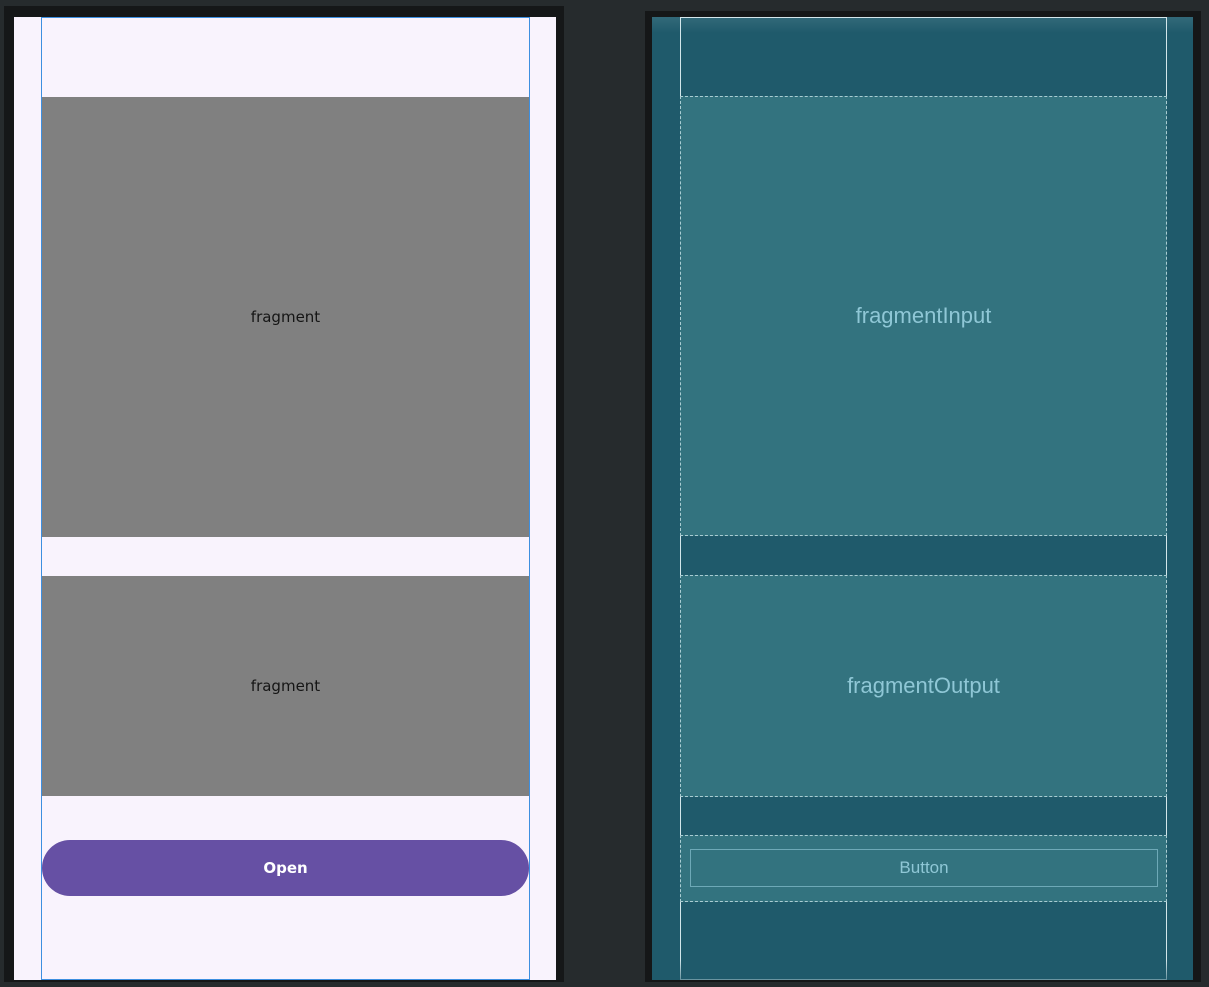 Image resolution: width=1209 pixels, height=987 pixels. I want to click on blueprint-fragment-output-label: fragmentOutput, so click(923, 685).